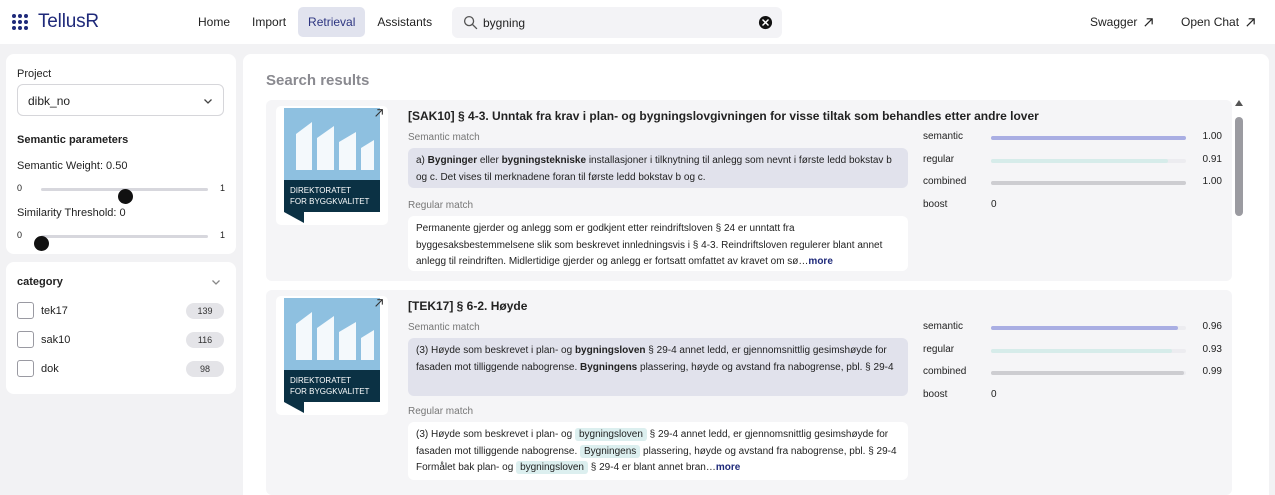  I want to click on app-logo: TellusR, so click(55, 22).